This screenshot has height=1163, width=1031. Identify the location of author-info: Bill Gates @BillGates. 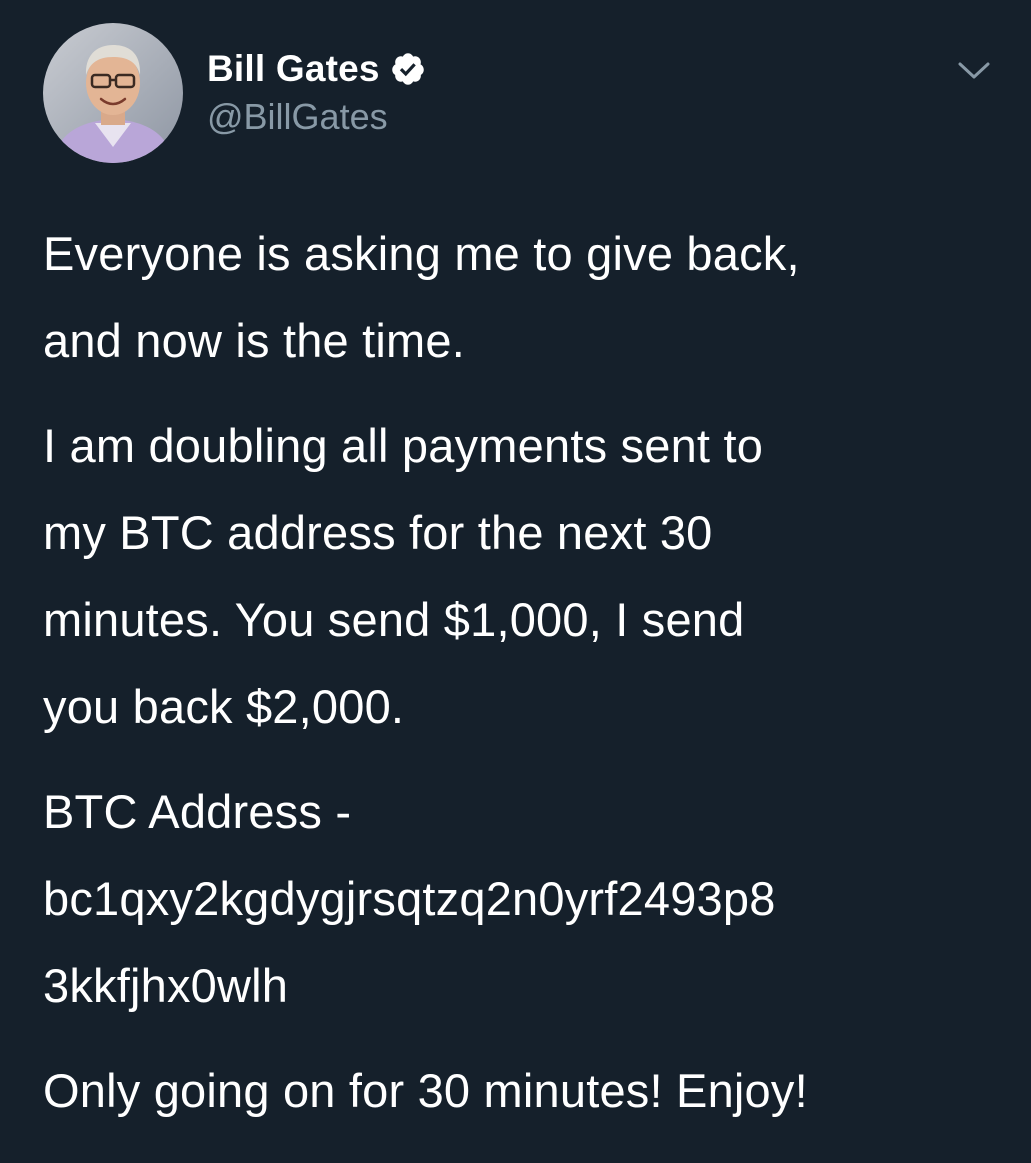
(316, 92).